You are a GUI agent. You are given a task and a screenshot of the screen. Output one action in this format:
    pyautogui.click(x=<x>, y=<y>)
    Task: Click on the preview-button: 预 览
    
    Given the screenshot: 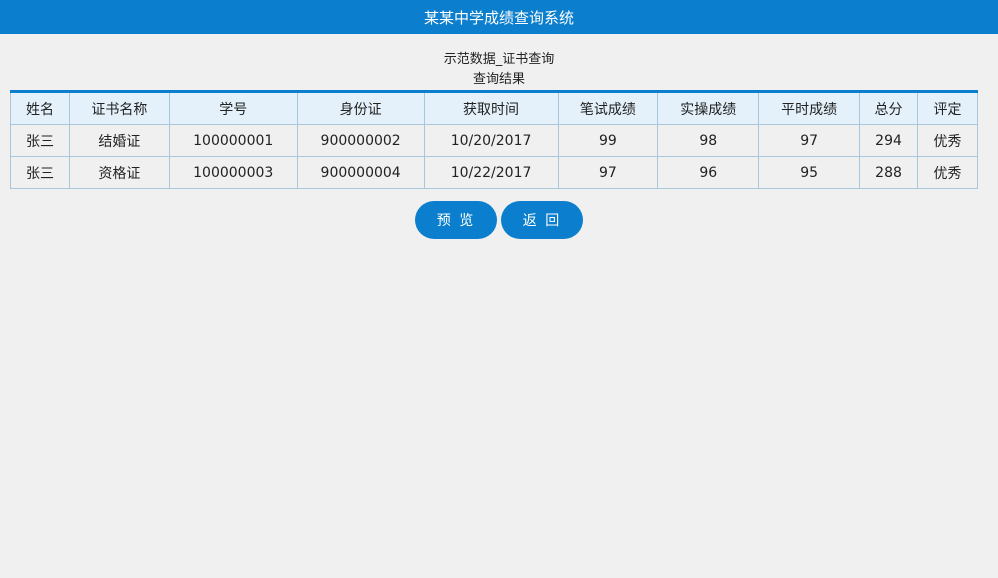 What is the action you would take?
    pyautogui.click(x=456, y=220)
    